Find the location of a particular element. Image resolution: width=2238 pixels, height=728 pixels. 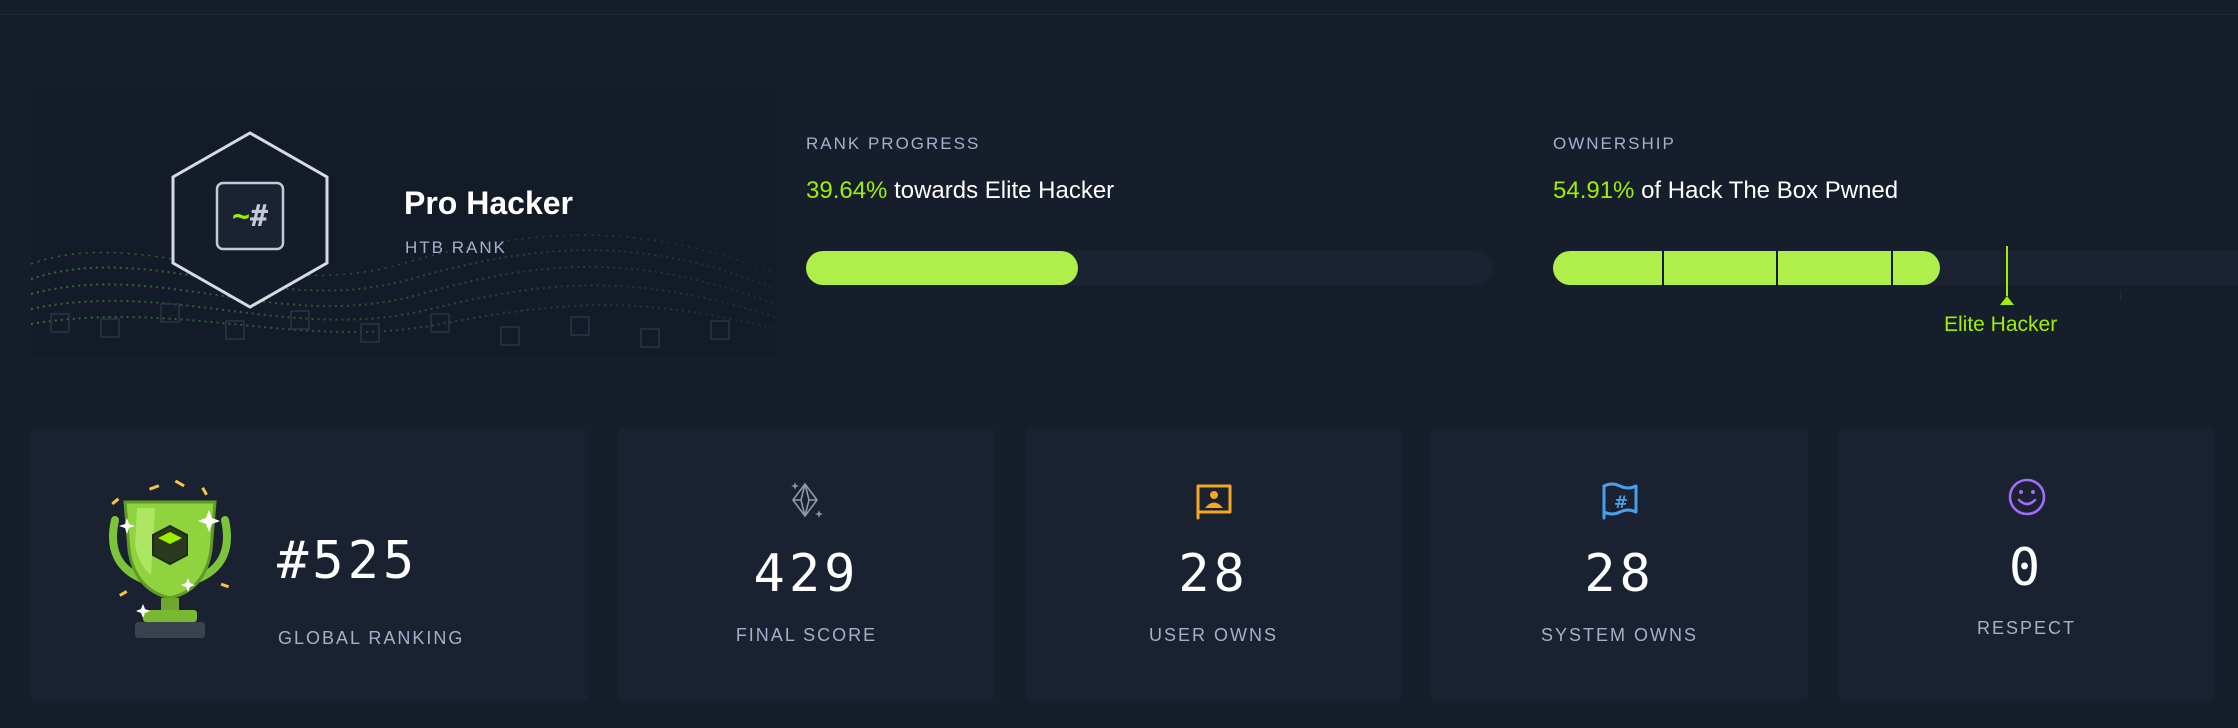

wave-background is located at coordinates (403, 291).